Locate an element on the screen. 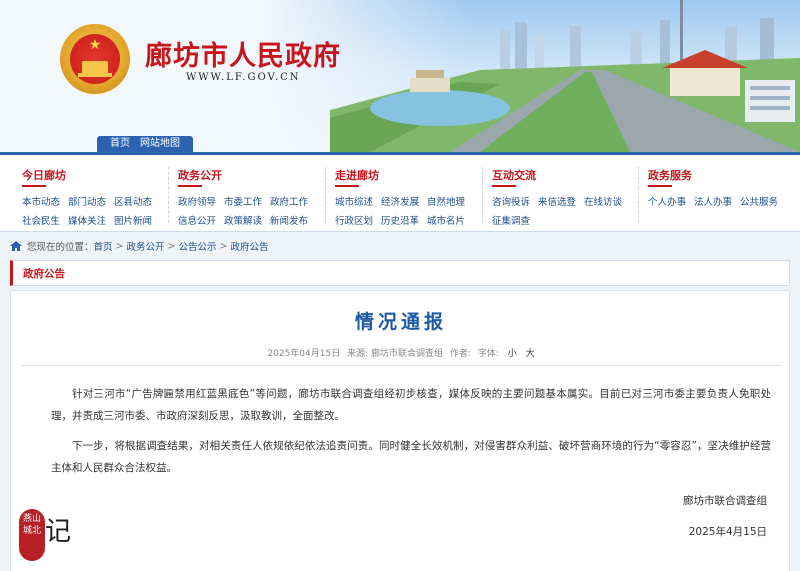 The image size is (800, 571). nav-link: 区县动态 is located at coordinates (133, 201).